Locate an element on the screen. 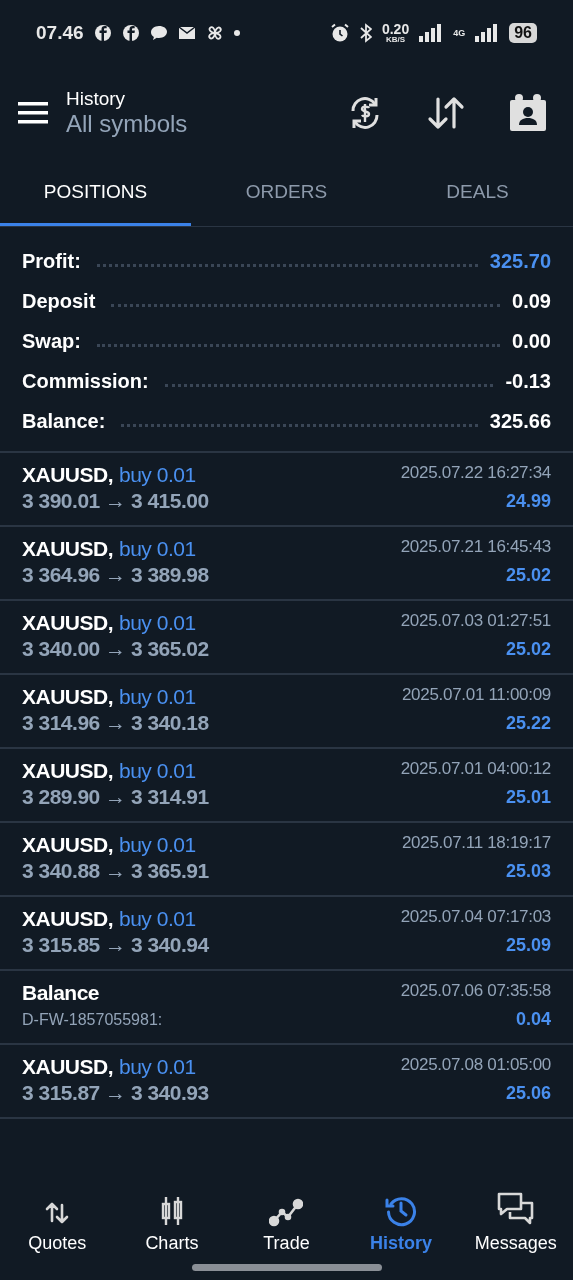 The height and width of the screenshot is (1280, 573). network-type: 4G is located at coordinates (459, 33).